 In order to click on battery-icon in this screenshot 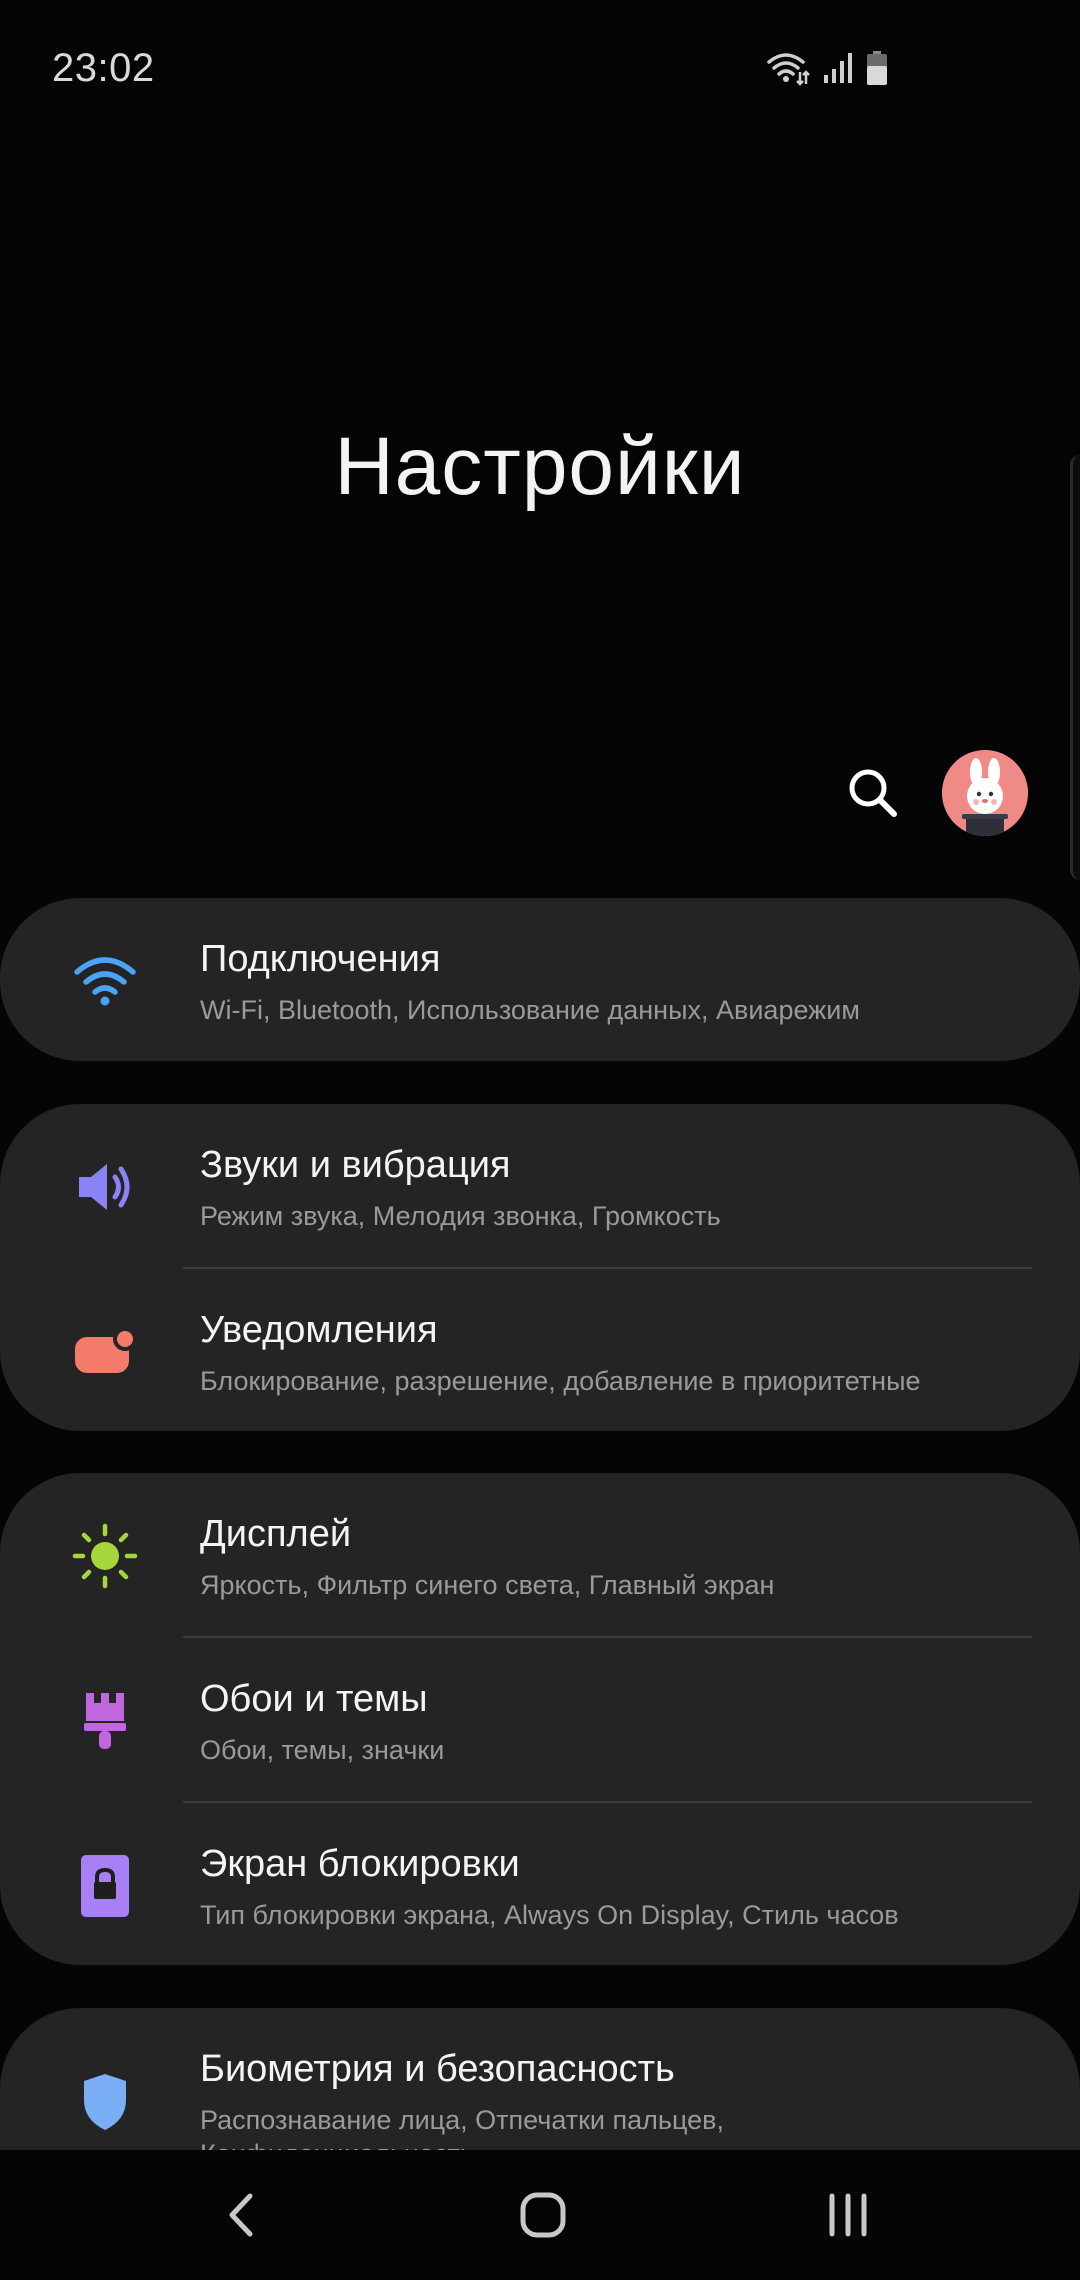, I will do `click(877, 68)`.